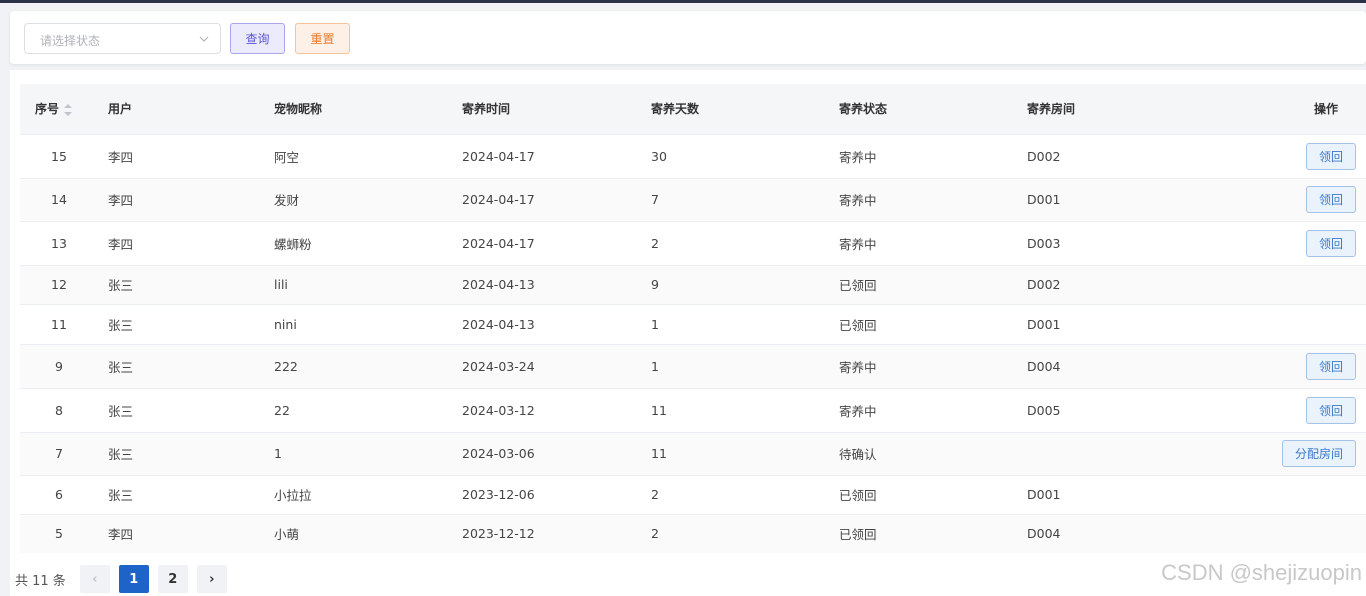 The height and width of the screenshot is (596, 1366). Describe the element at coordinates (211, 579) in the screenshot. I see `next-page-button: ›` at that location.